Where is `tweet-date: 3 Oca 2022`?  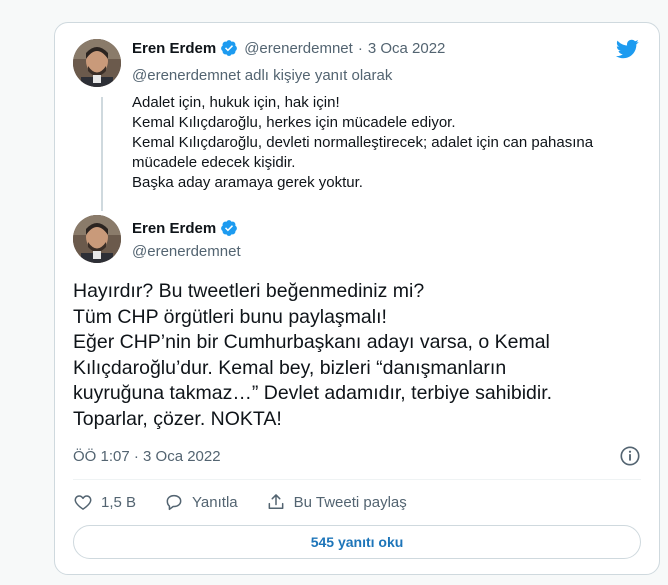
tweet-date: 3 Oca 2022 is located at coordinates (407, 48).